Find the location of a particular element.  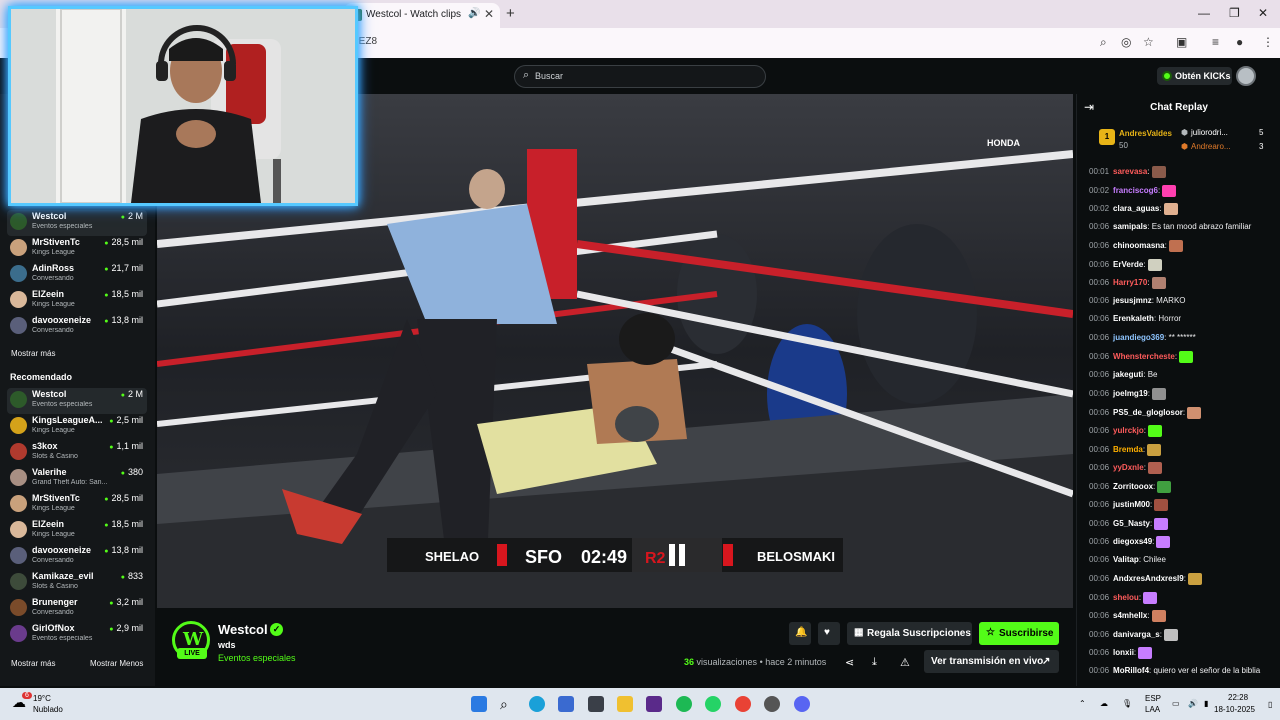

sidebar-item-s3kox: s3kox Slots & Casino 1,1 mil is located at coordinates (77, 453).